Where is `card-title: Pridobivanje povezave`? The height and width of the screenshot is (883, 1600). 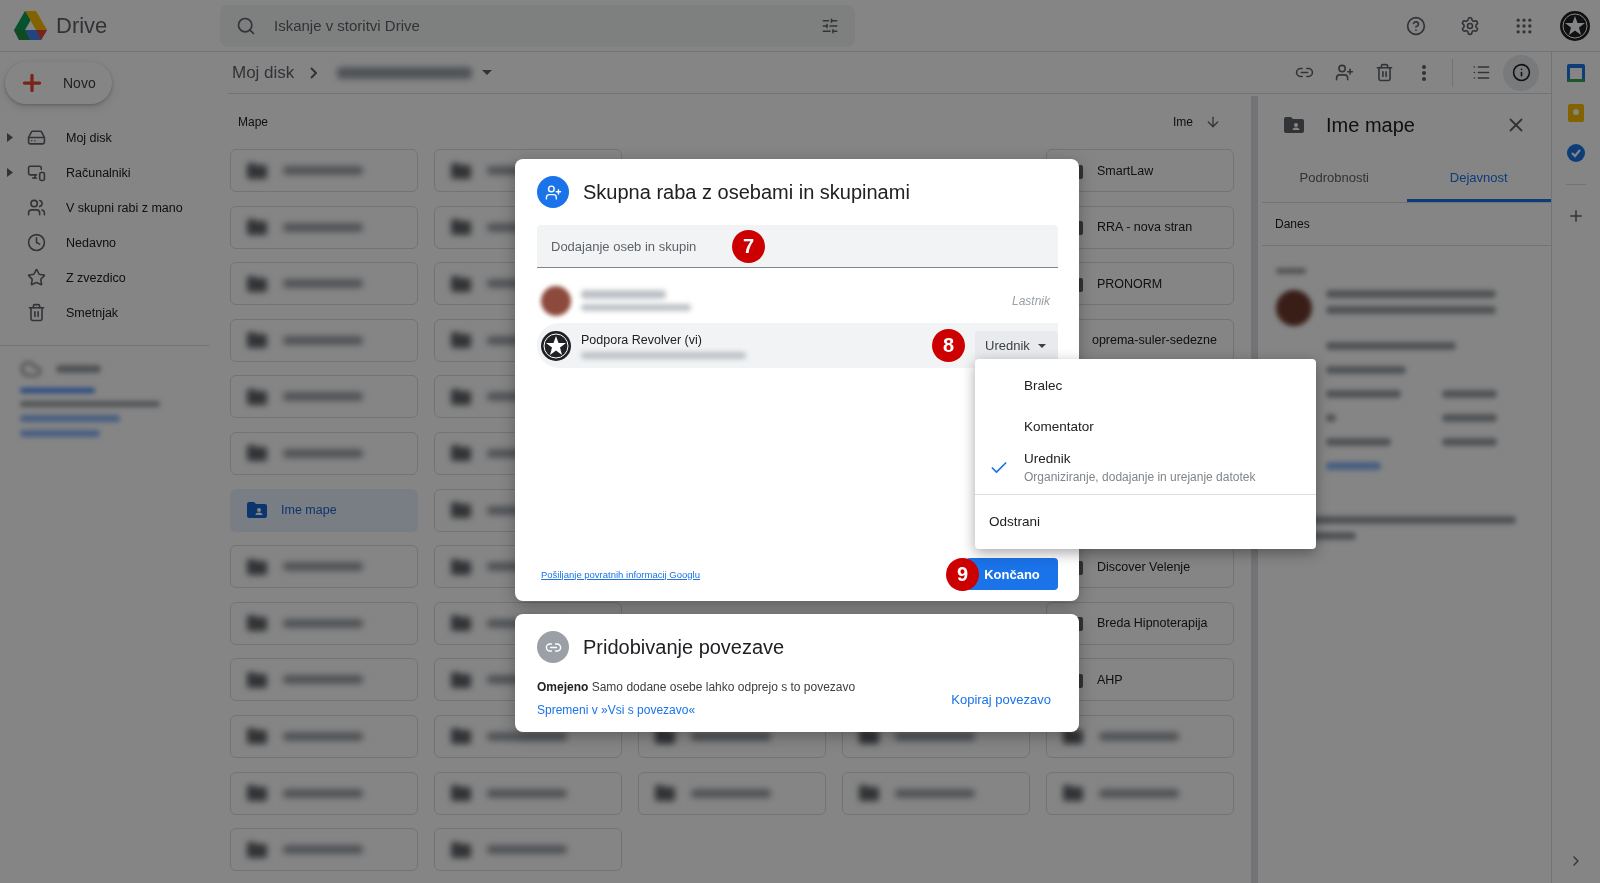
card-title: Pridobivanje povezave is located at coordinates (684, 647).